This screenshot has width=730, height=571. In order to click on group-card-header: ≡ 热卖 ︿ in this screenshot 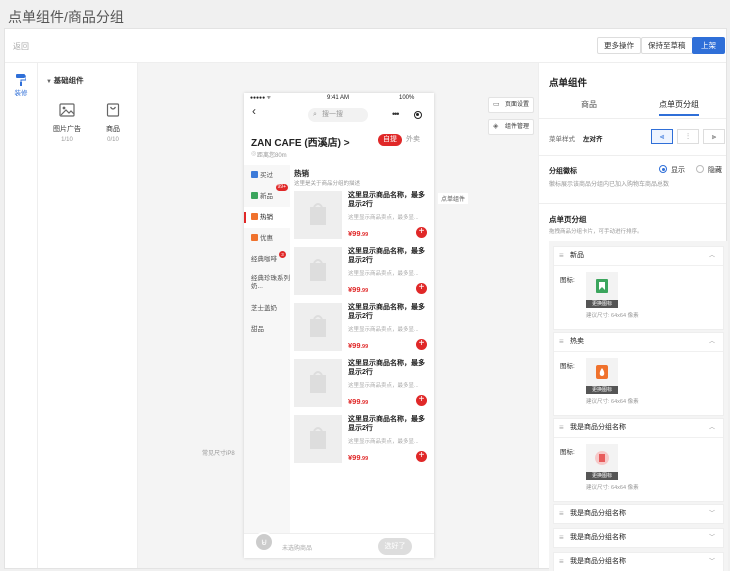, I will do `click(638, 342)`.